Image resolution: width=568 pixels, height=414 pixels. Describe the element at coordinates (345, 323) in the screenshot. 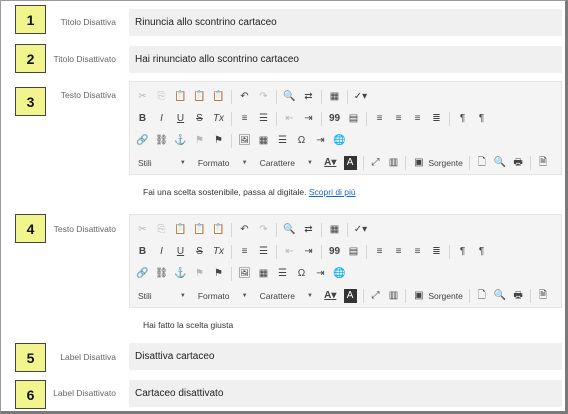

I see `editor-content-area: Hai fatto la scelta giusta` at that location.